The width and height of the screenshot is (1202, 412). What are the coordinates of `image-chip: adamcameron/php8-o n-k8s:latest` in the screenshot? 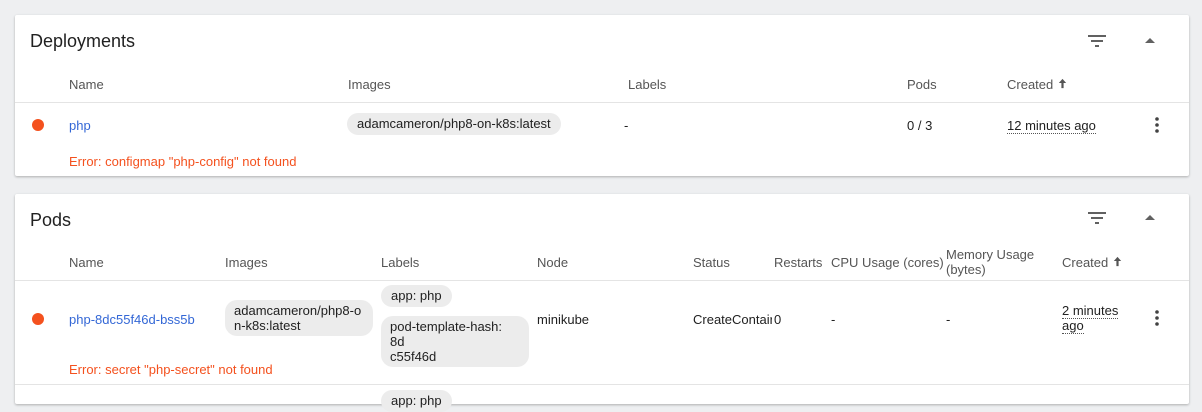 It's located at (299, 318).